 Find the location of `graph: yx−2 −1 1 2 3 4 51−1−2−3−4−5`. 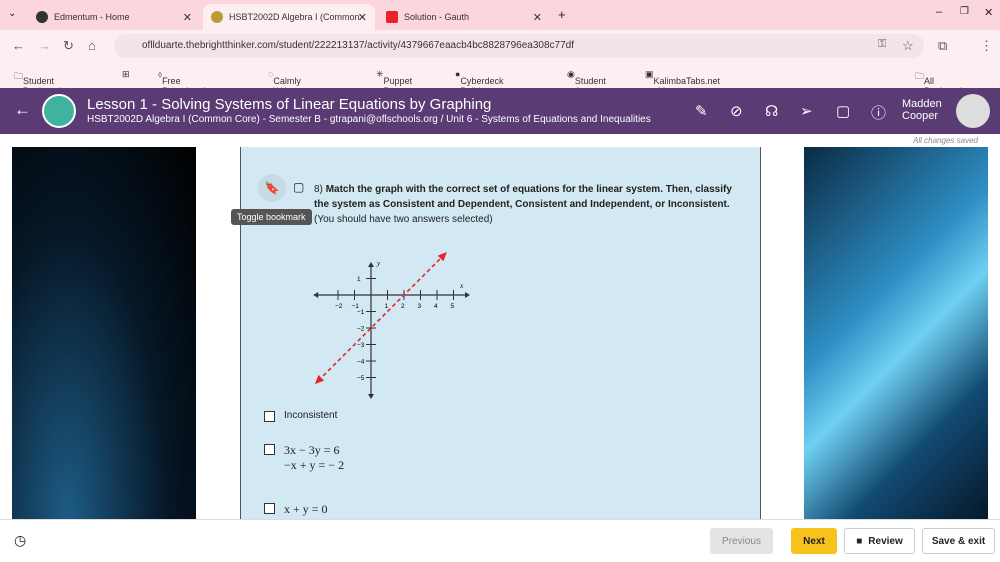

graph: yx−2 −1 1 2 3 4 51−1−2−3−4−5 is located at coordinates (391, 325).